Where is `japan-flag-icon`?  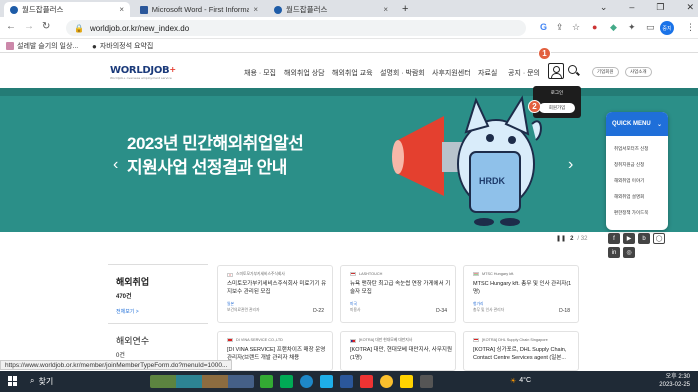 japan-flag-icon is located at coordinates (230, 274).